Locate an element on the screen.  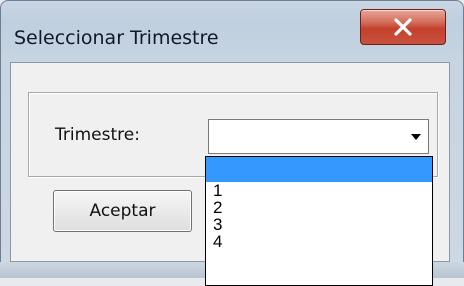
dropdown-option-empty is located at coordinates (319, 169).